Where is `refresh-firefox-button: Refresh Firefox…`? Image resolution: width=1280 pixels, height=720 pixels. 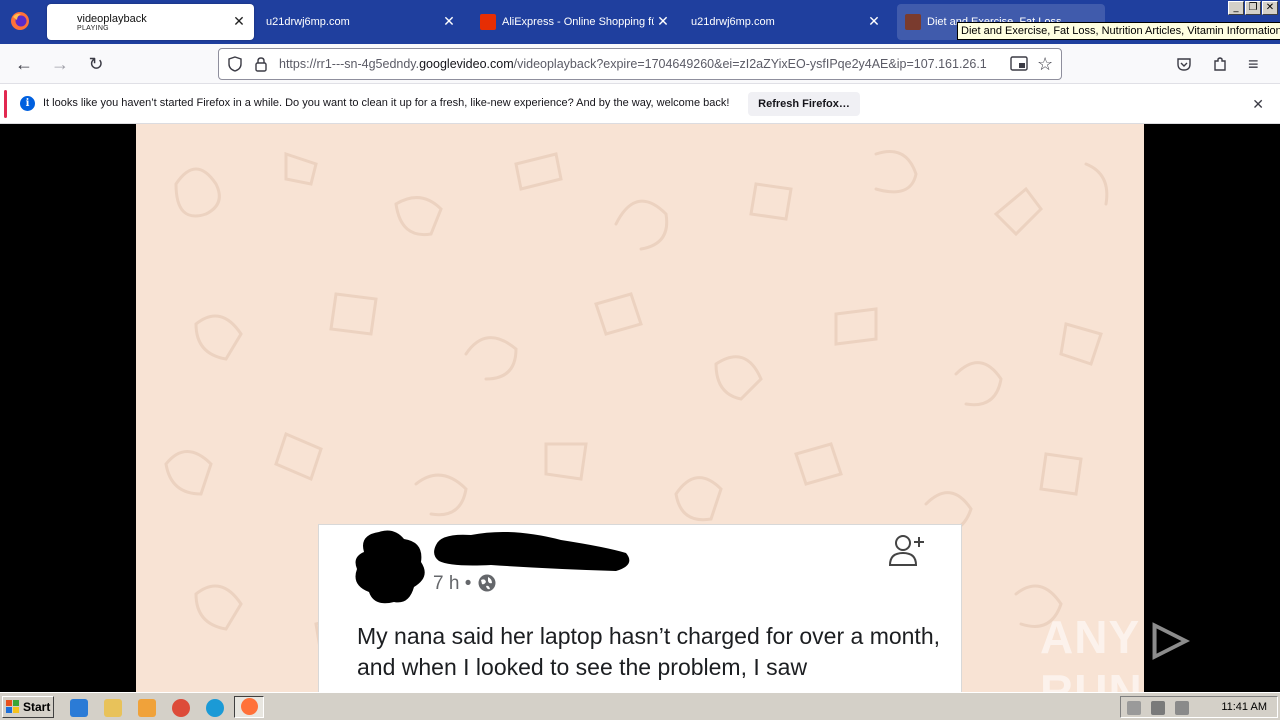 refresh-firefox-button: Refresh Firefox… is located at coordinates (804, 104).